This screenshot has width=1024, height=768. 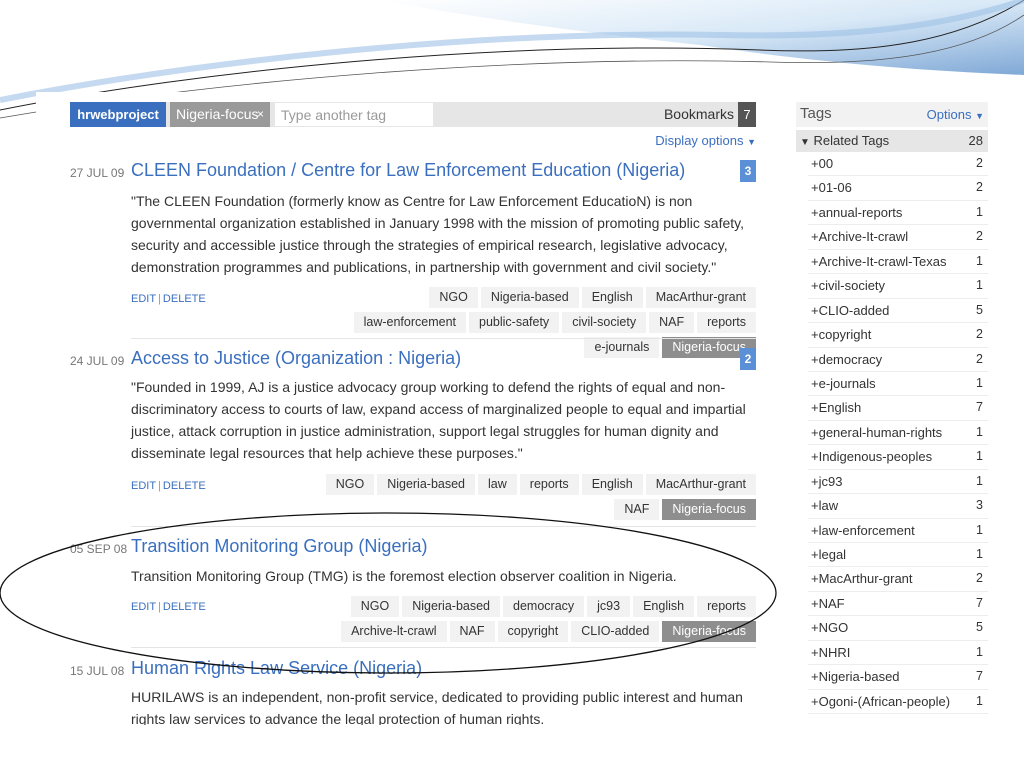 I want to click on related-tag-item: +Indigenous-peoples 1, so click(x=898, y=457).